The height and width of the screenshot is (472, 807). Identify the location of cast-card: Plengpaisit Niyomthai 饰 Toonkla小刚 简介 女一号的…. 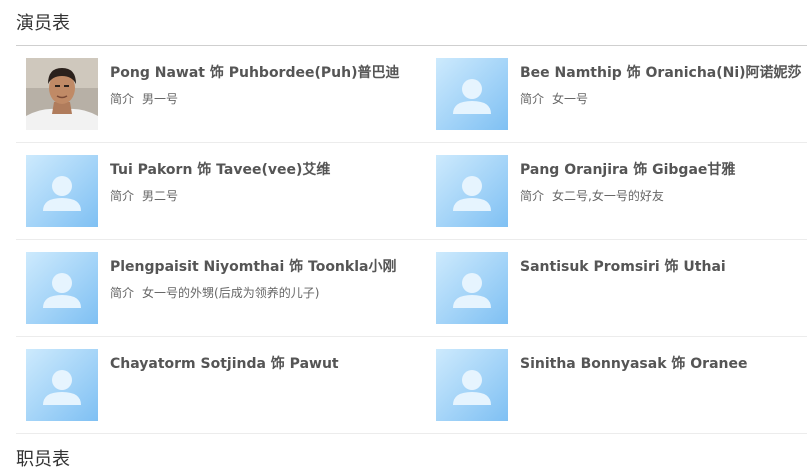
(216, 290).